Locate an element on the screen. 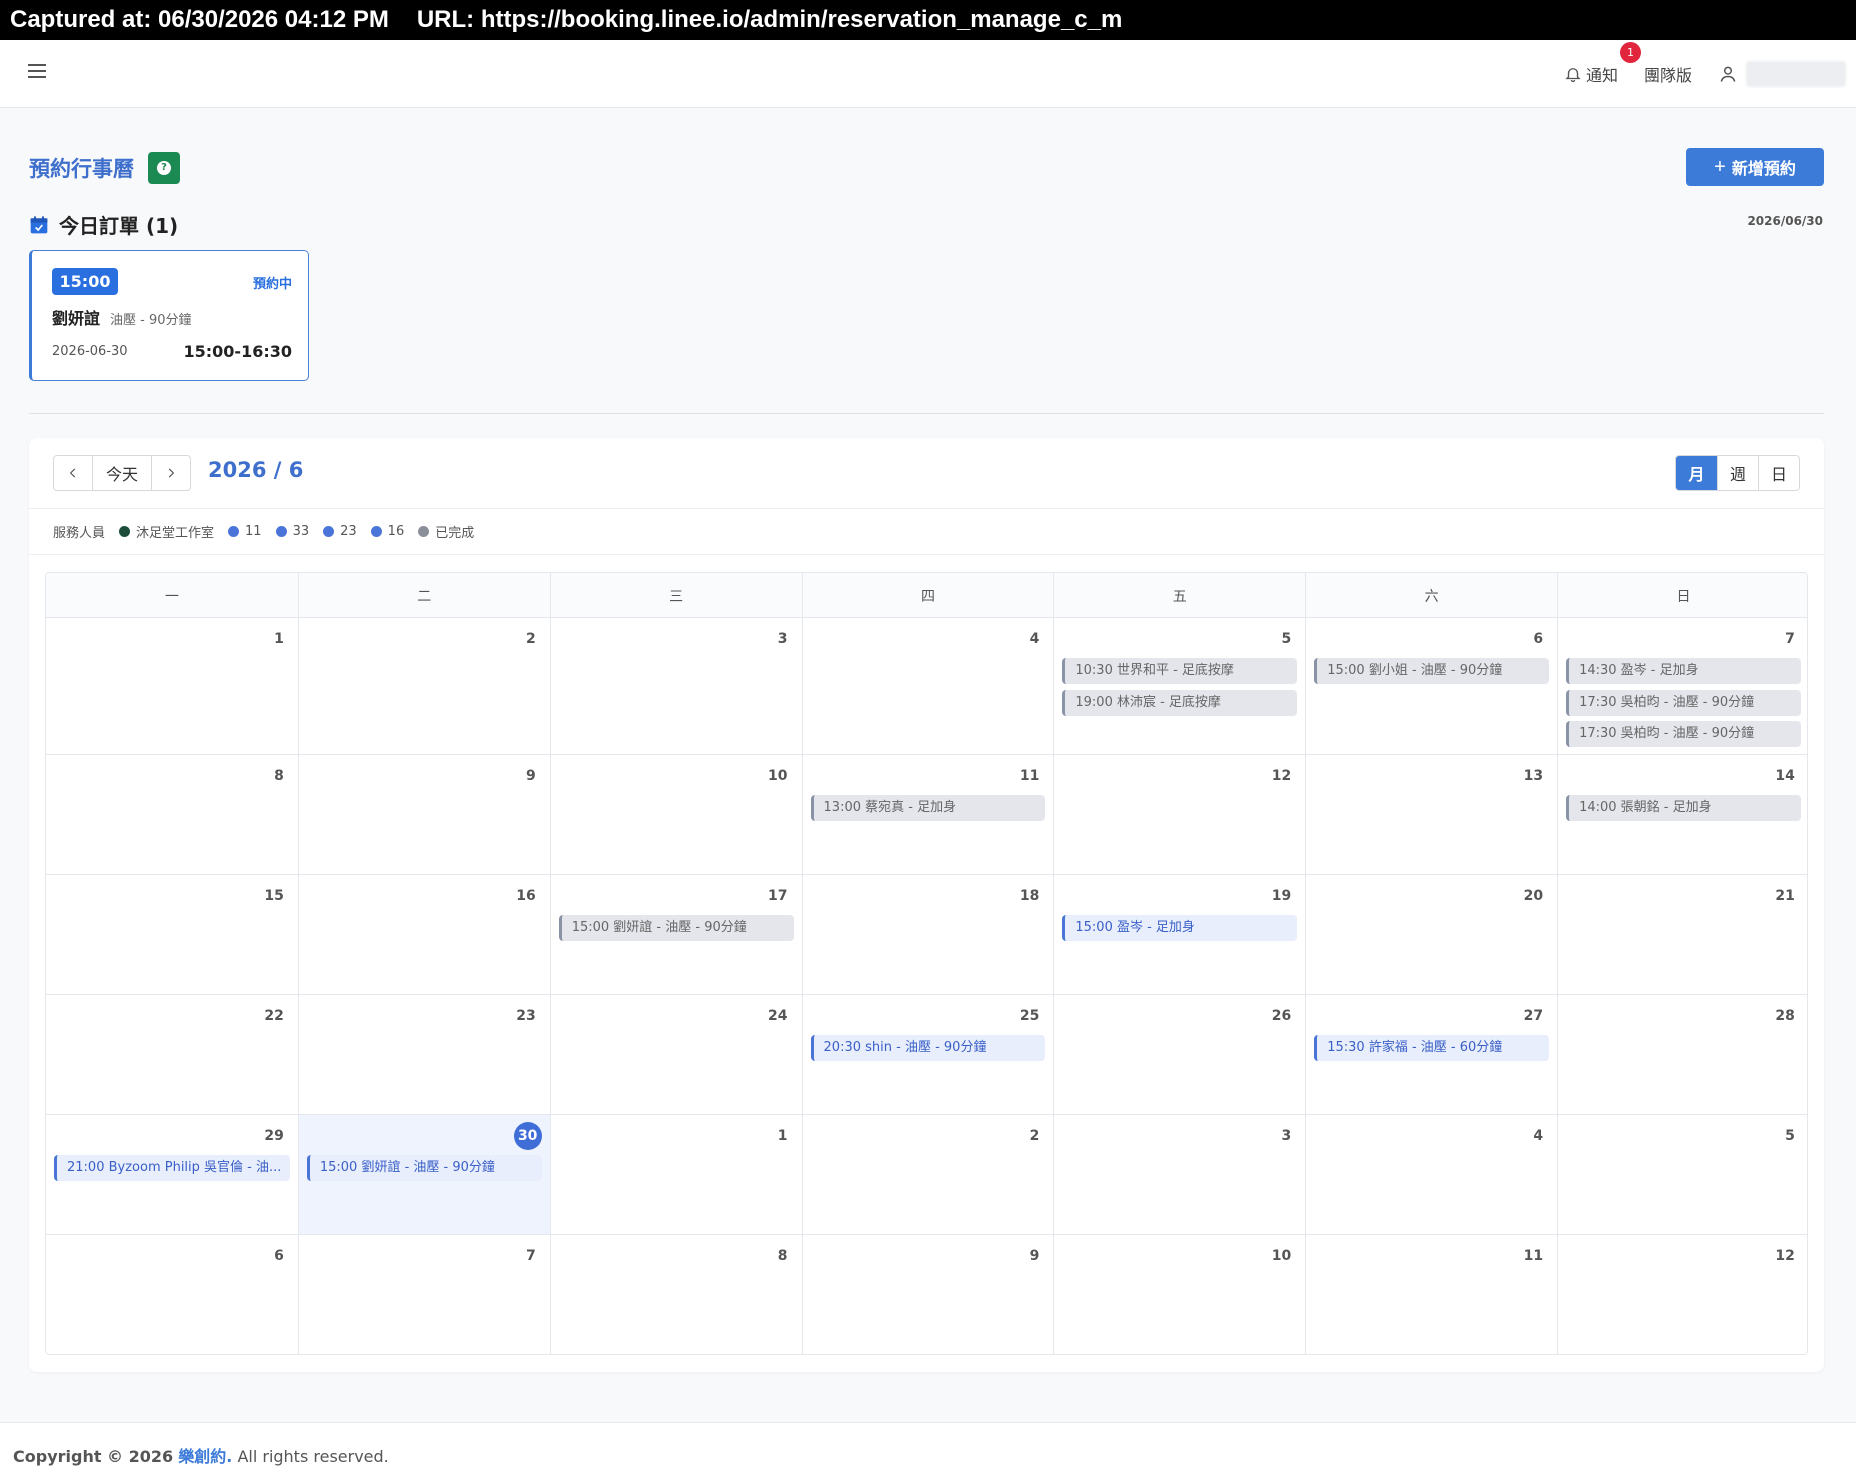 This screenshot has width=1856, height=1479. calendar-event: 14:00 張朝銘 - 足加身 is located at coordinates (1683, 808).